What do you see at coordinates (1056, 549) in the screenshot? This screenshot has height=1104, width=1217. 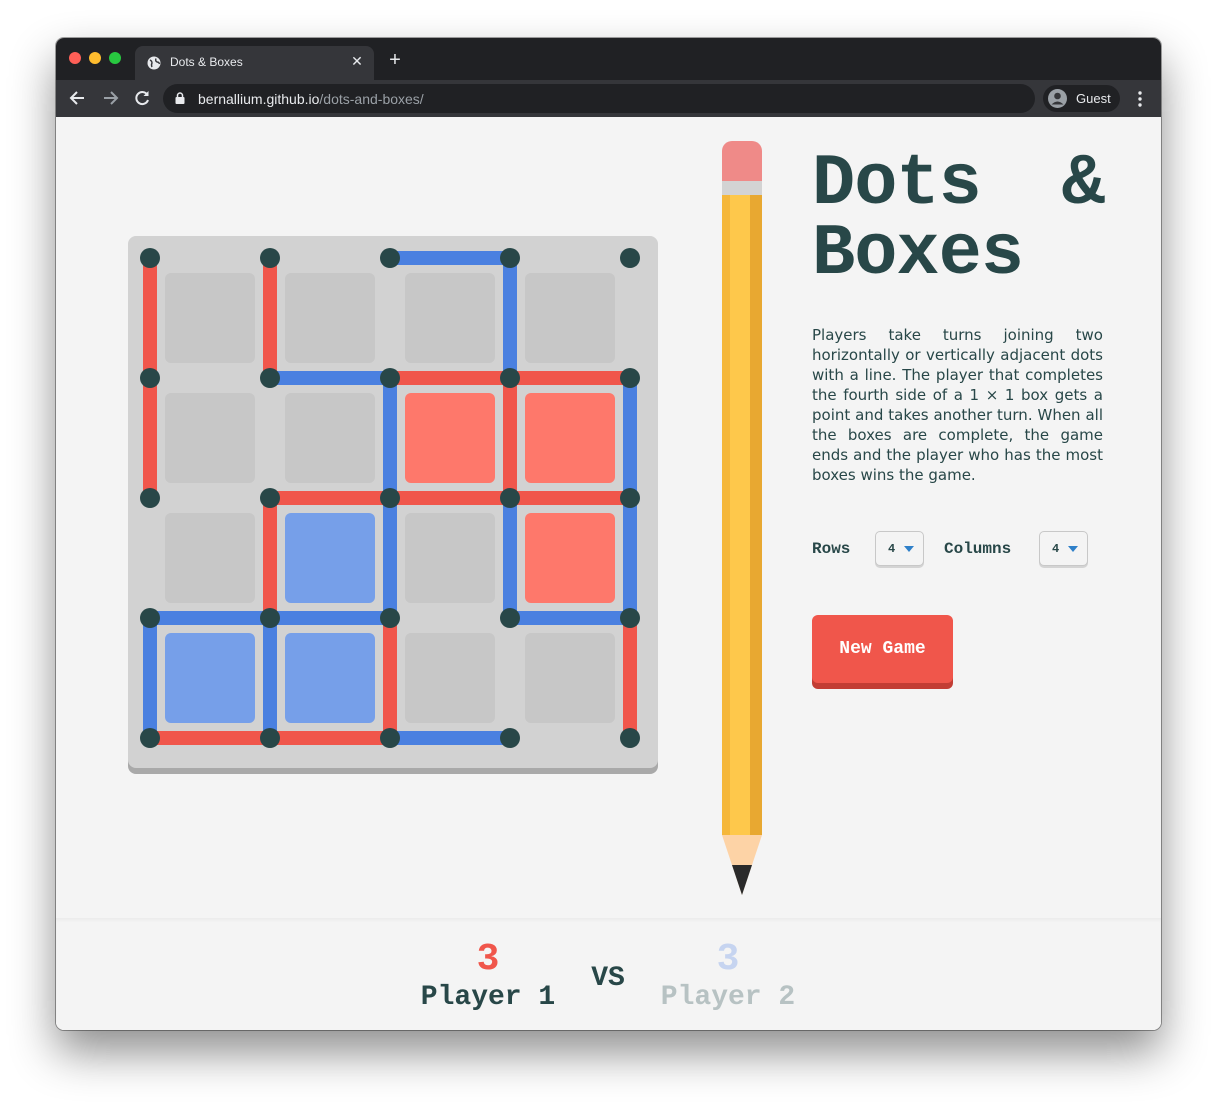 I see `columns-value: 4` at bounding box center [1056, 549].